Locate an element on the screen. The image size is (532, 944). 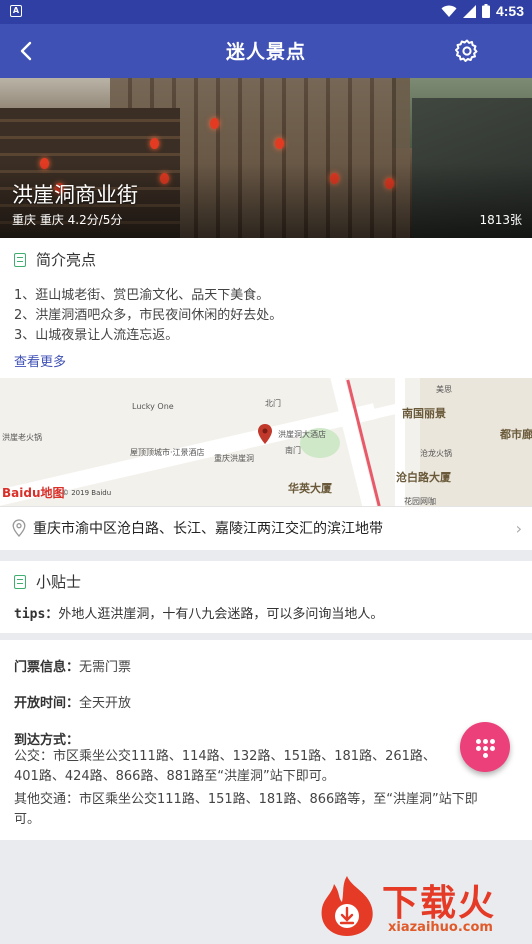
map-road is located at coordinates (400, 442).